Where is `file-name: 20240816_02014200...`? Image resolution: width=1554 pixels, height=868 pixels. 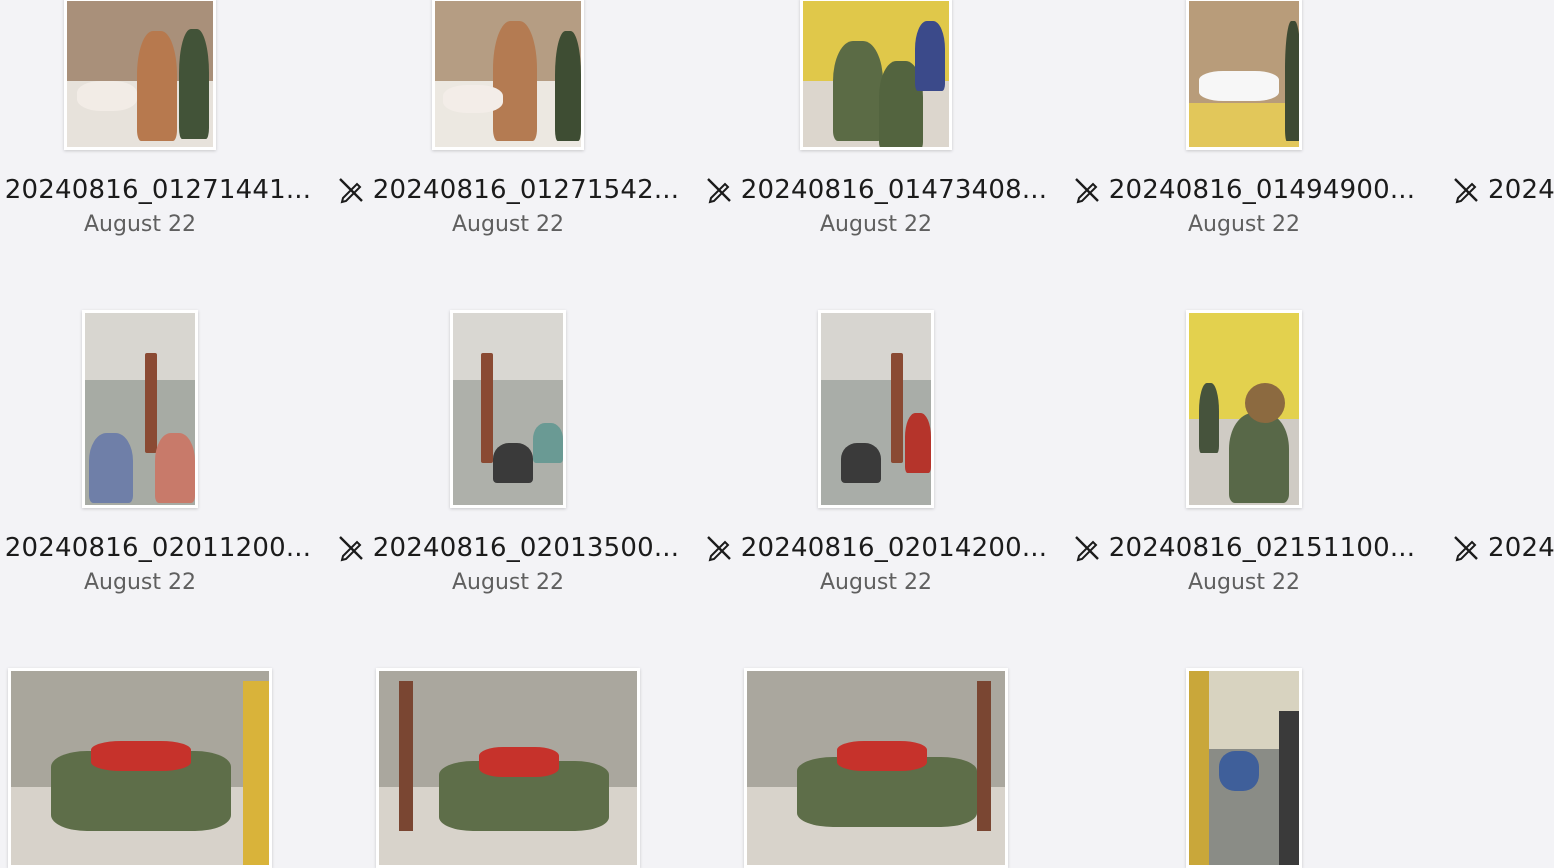 file-name: 20240816_02014200... is located at coordinates (894, 548).